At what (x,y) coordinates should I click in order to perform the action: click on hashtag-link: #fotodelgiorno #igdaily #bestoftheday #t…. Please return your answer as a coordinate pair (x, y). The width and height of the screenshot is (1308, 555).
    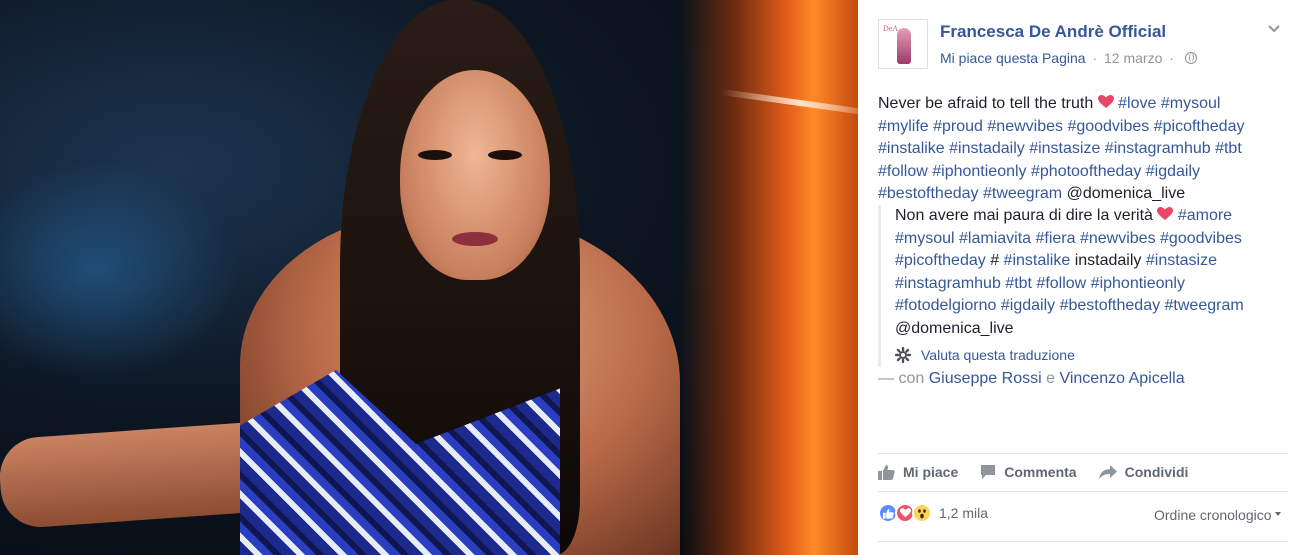
    Looking at the image, I should click on (1069, 305).